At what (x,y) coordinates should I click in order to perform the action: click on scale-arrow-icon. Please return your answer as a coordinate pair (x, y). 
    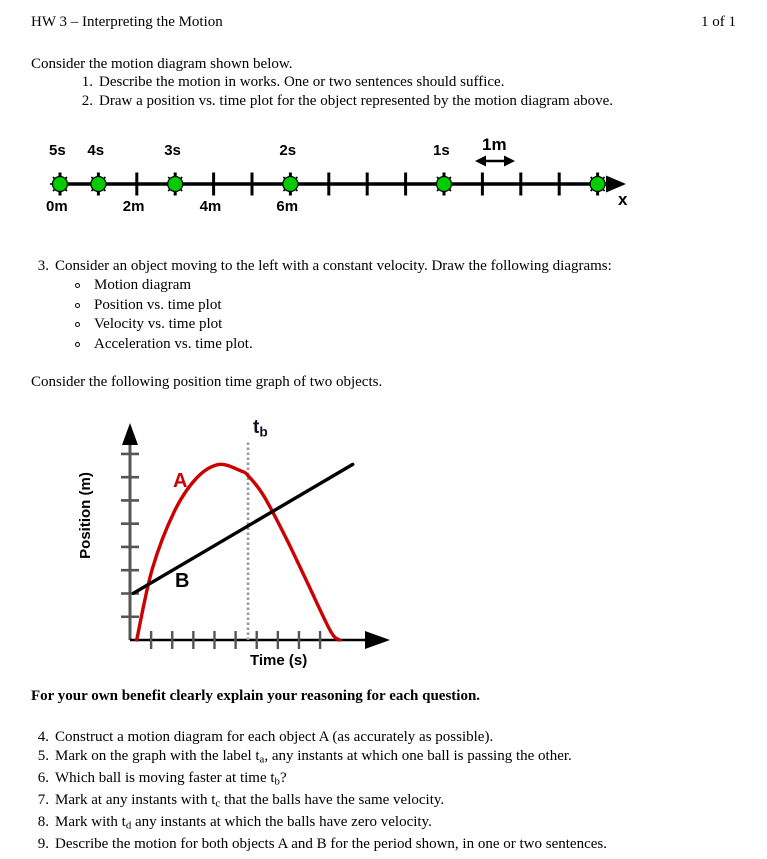
    Looking at the image, I should click on (495, 161).